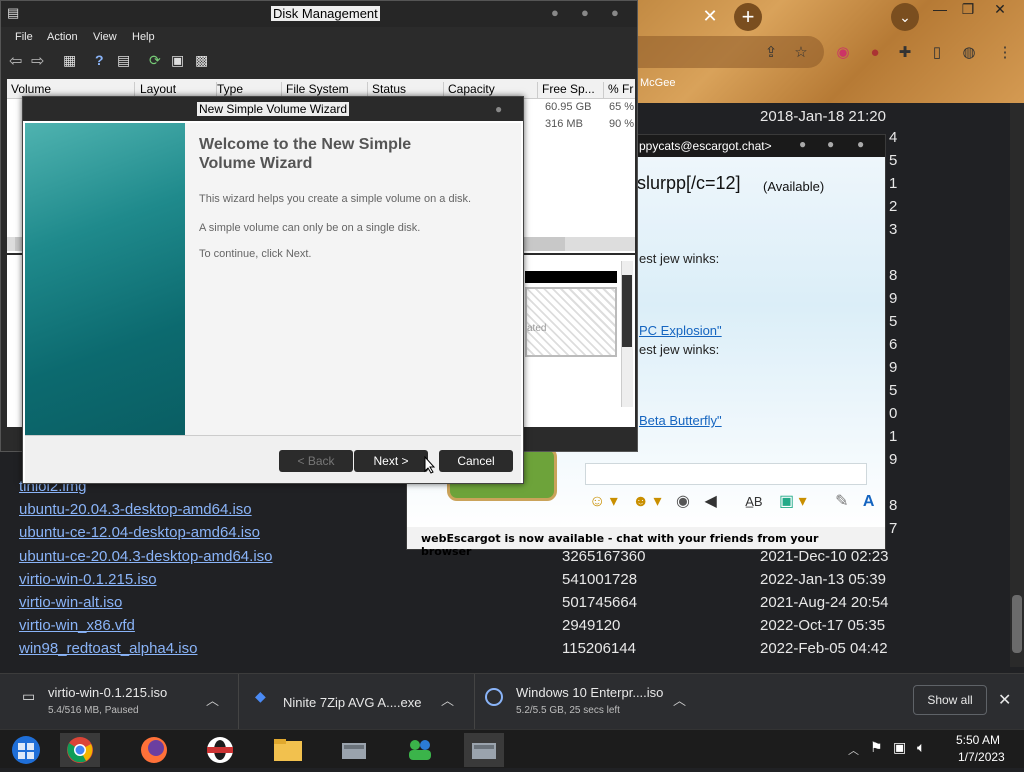 The width and height of the screenshot is (1024, 772). Describe the element at coordinates (705, 146) in the screenshot. I see `chat-title: ppycats@escargot.chat>` at that location.